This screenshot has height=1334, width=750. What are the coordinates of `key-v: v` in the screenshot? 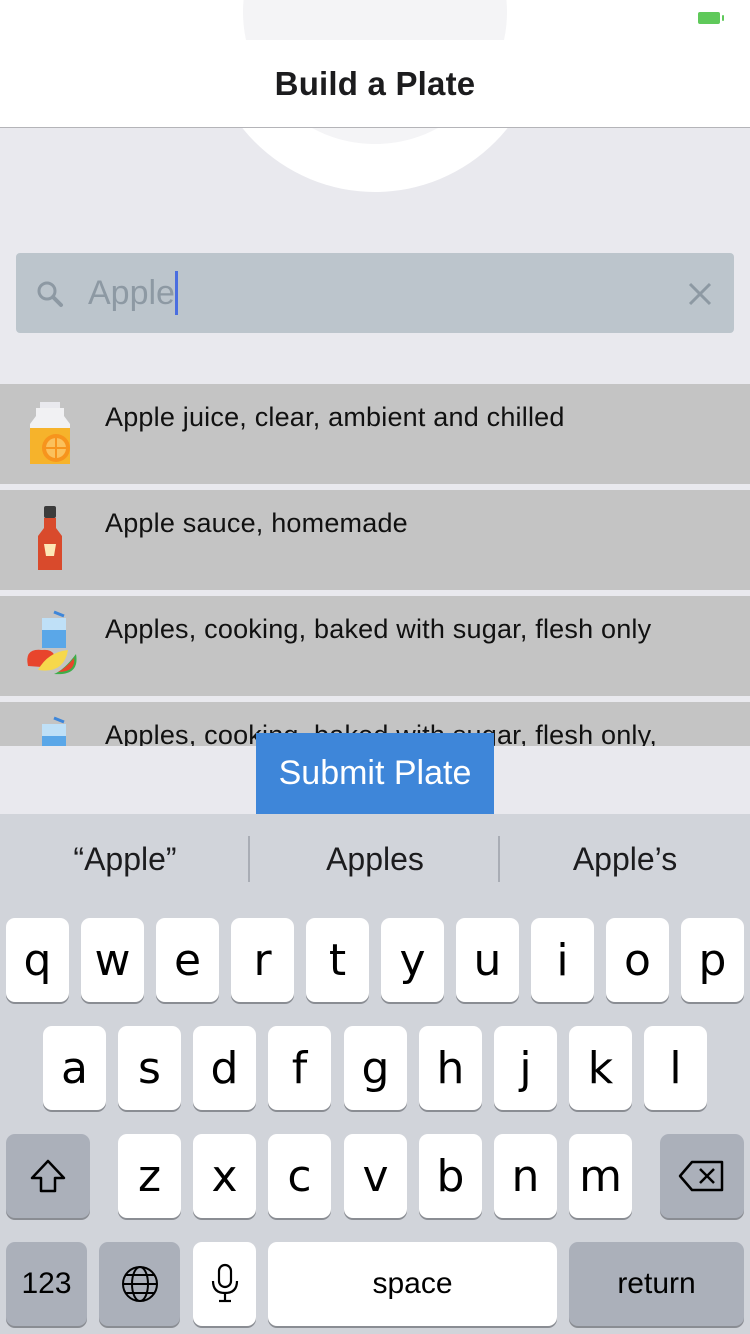 It's located at (375, 1176).